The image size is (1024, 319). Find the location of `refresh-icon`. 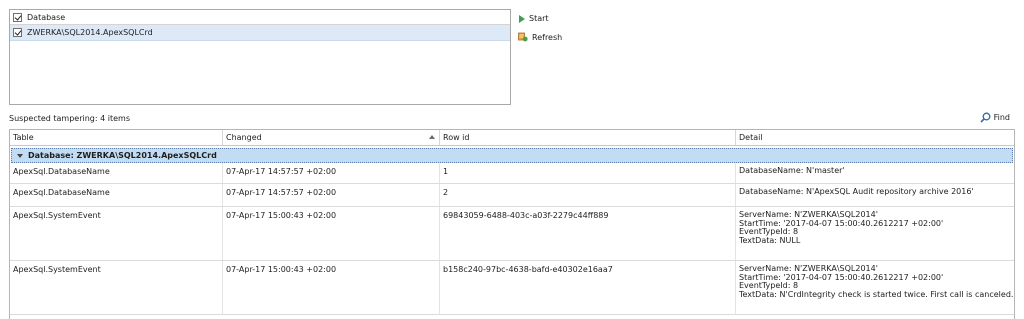

refresh-icon is located at coordinates (523, 37).